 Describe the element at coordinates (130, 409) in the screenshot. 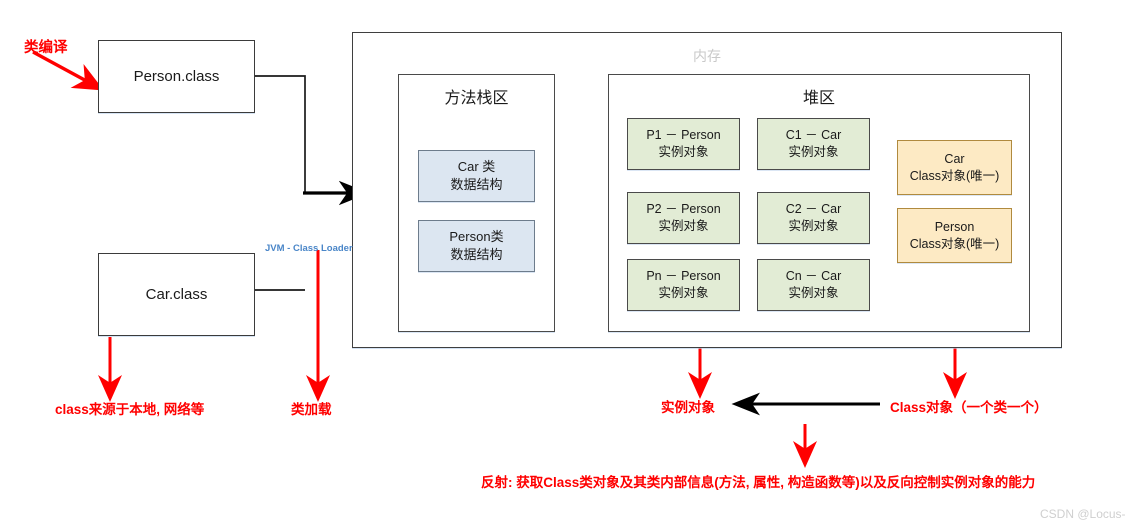

I see `annotation-class-source: class来源于本地, 网络等` at that location.